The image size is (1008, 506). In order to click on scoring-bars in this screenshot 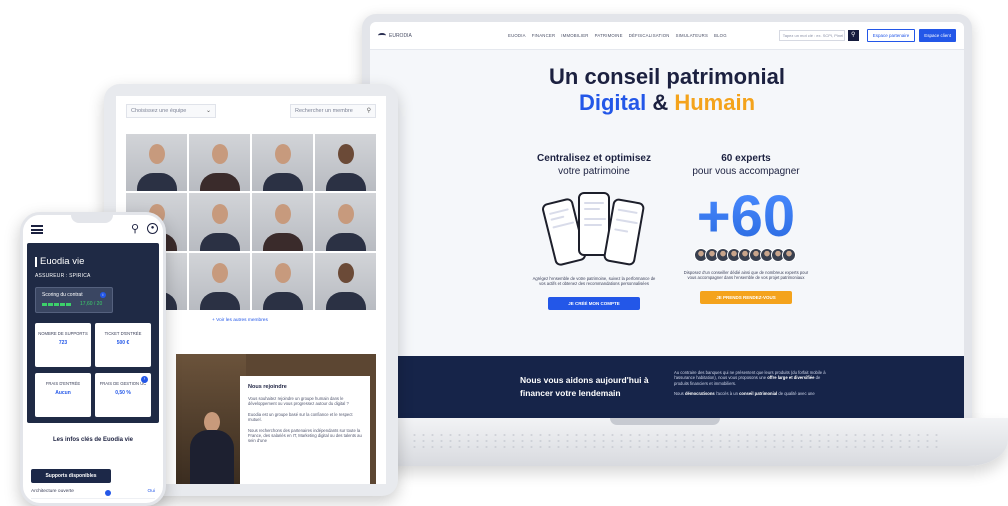, I will do `click(56, 304)`.